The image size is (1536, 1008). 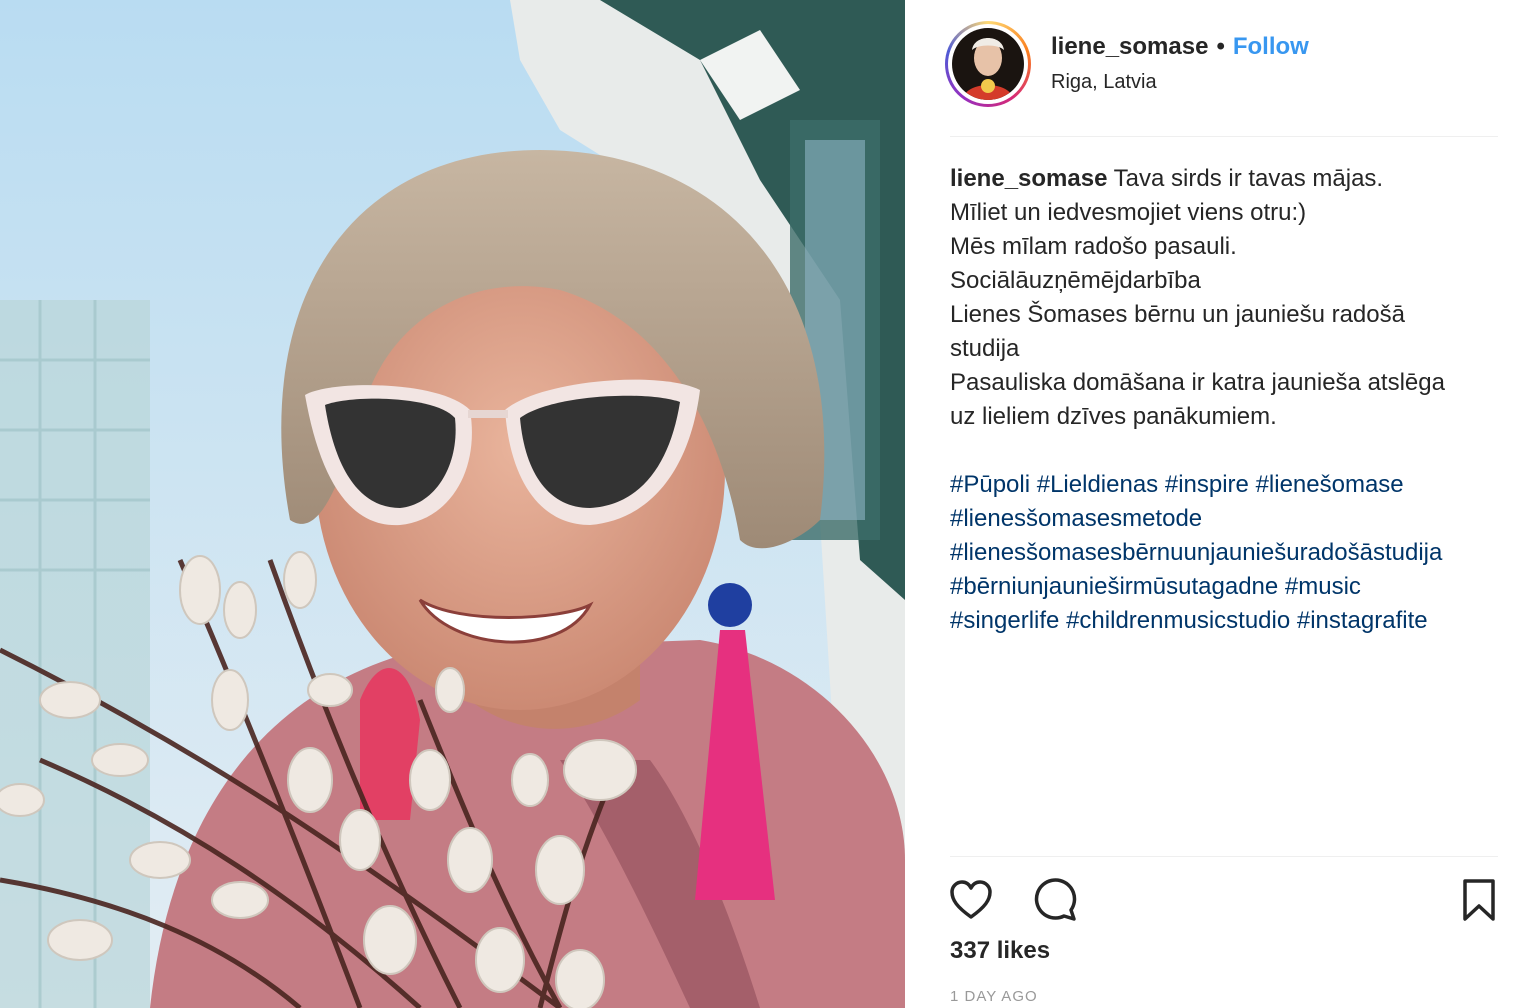 What do you see at coordinates (1028, 178) in the screenshot?
I see `caption-username: liene_somase` at bounding box center [1028, 178].